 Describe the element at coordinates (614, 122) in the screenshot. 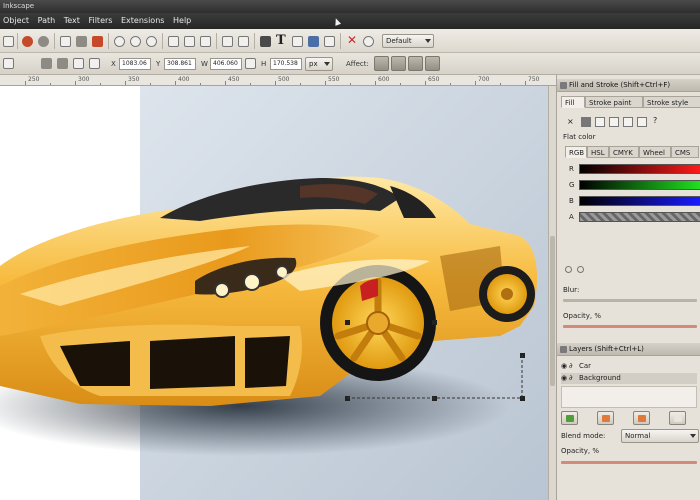

I see `radial-gradient-button` at that location.